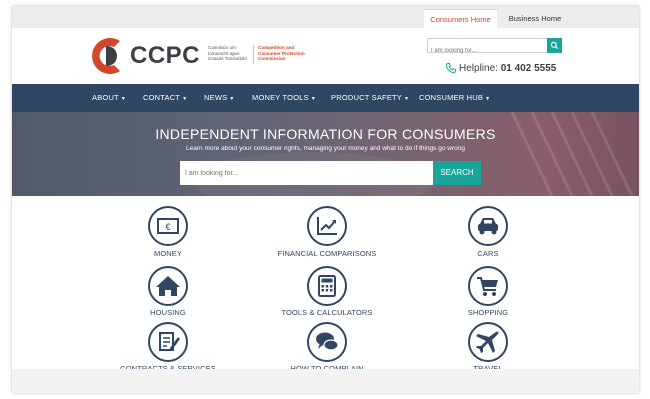 The image size is (650, 399). I want to click on helpline: Helpline: 01 402 5555, so click(507, 68).